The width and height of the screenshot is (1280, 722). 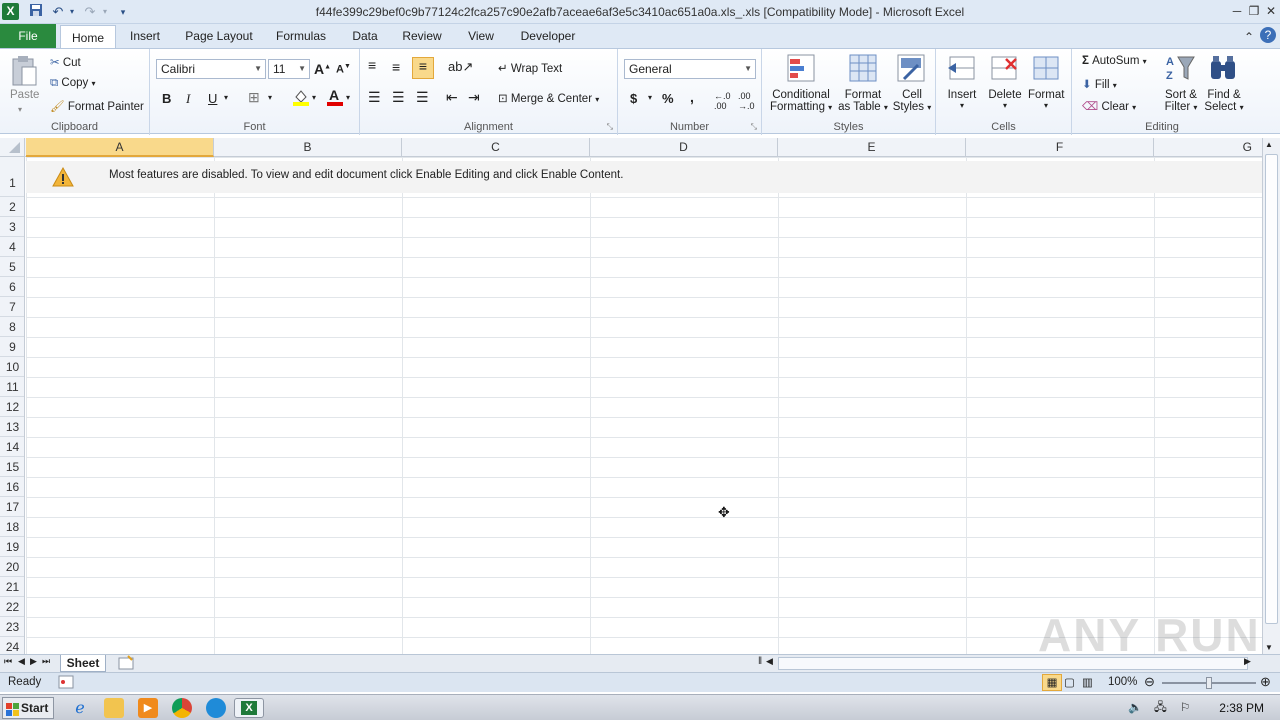 I want to click on sort-filter-button: Sort & Filter ▾, so click(x=1181, y=101).